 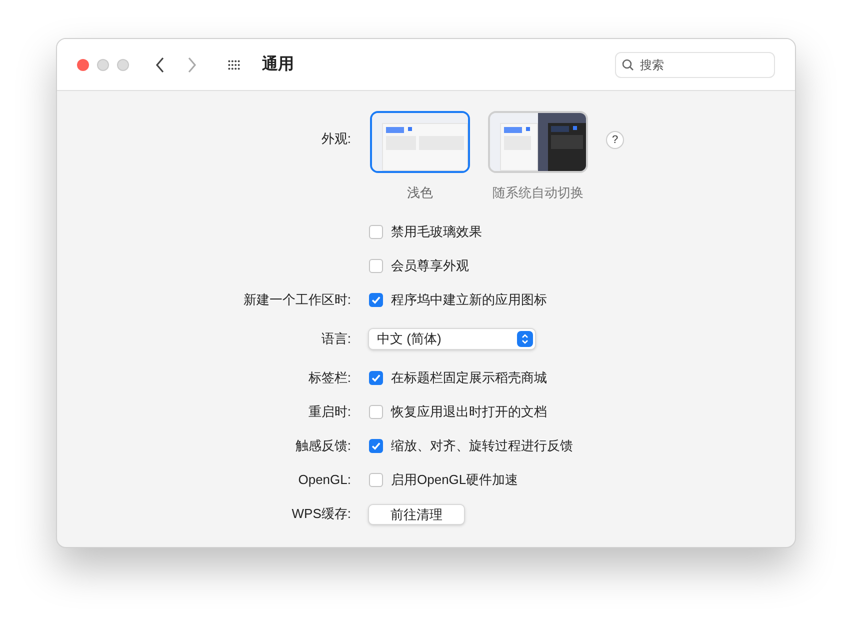 What do you see at coordinates (628, 64) in the screenshot?
I see `search-icon` at bounding box center [628, 64].